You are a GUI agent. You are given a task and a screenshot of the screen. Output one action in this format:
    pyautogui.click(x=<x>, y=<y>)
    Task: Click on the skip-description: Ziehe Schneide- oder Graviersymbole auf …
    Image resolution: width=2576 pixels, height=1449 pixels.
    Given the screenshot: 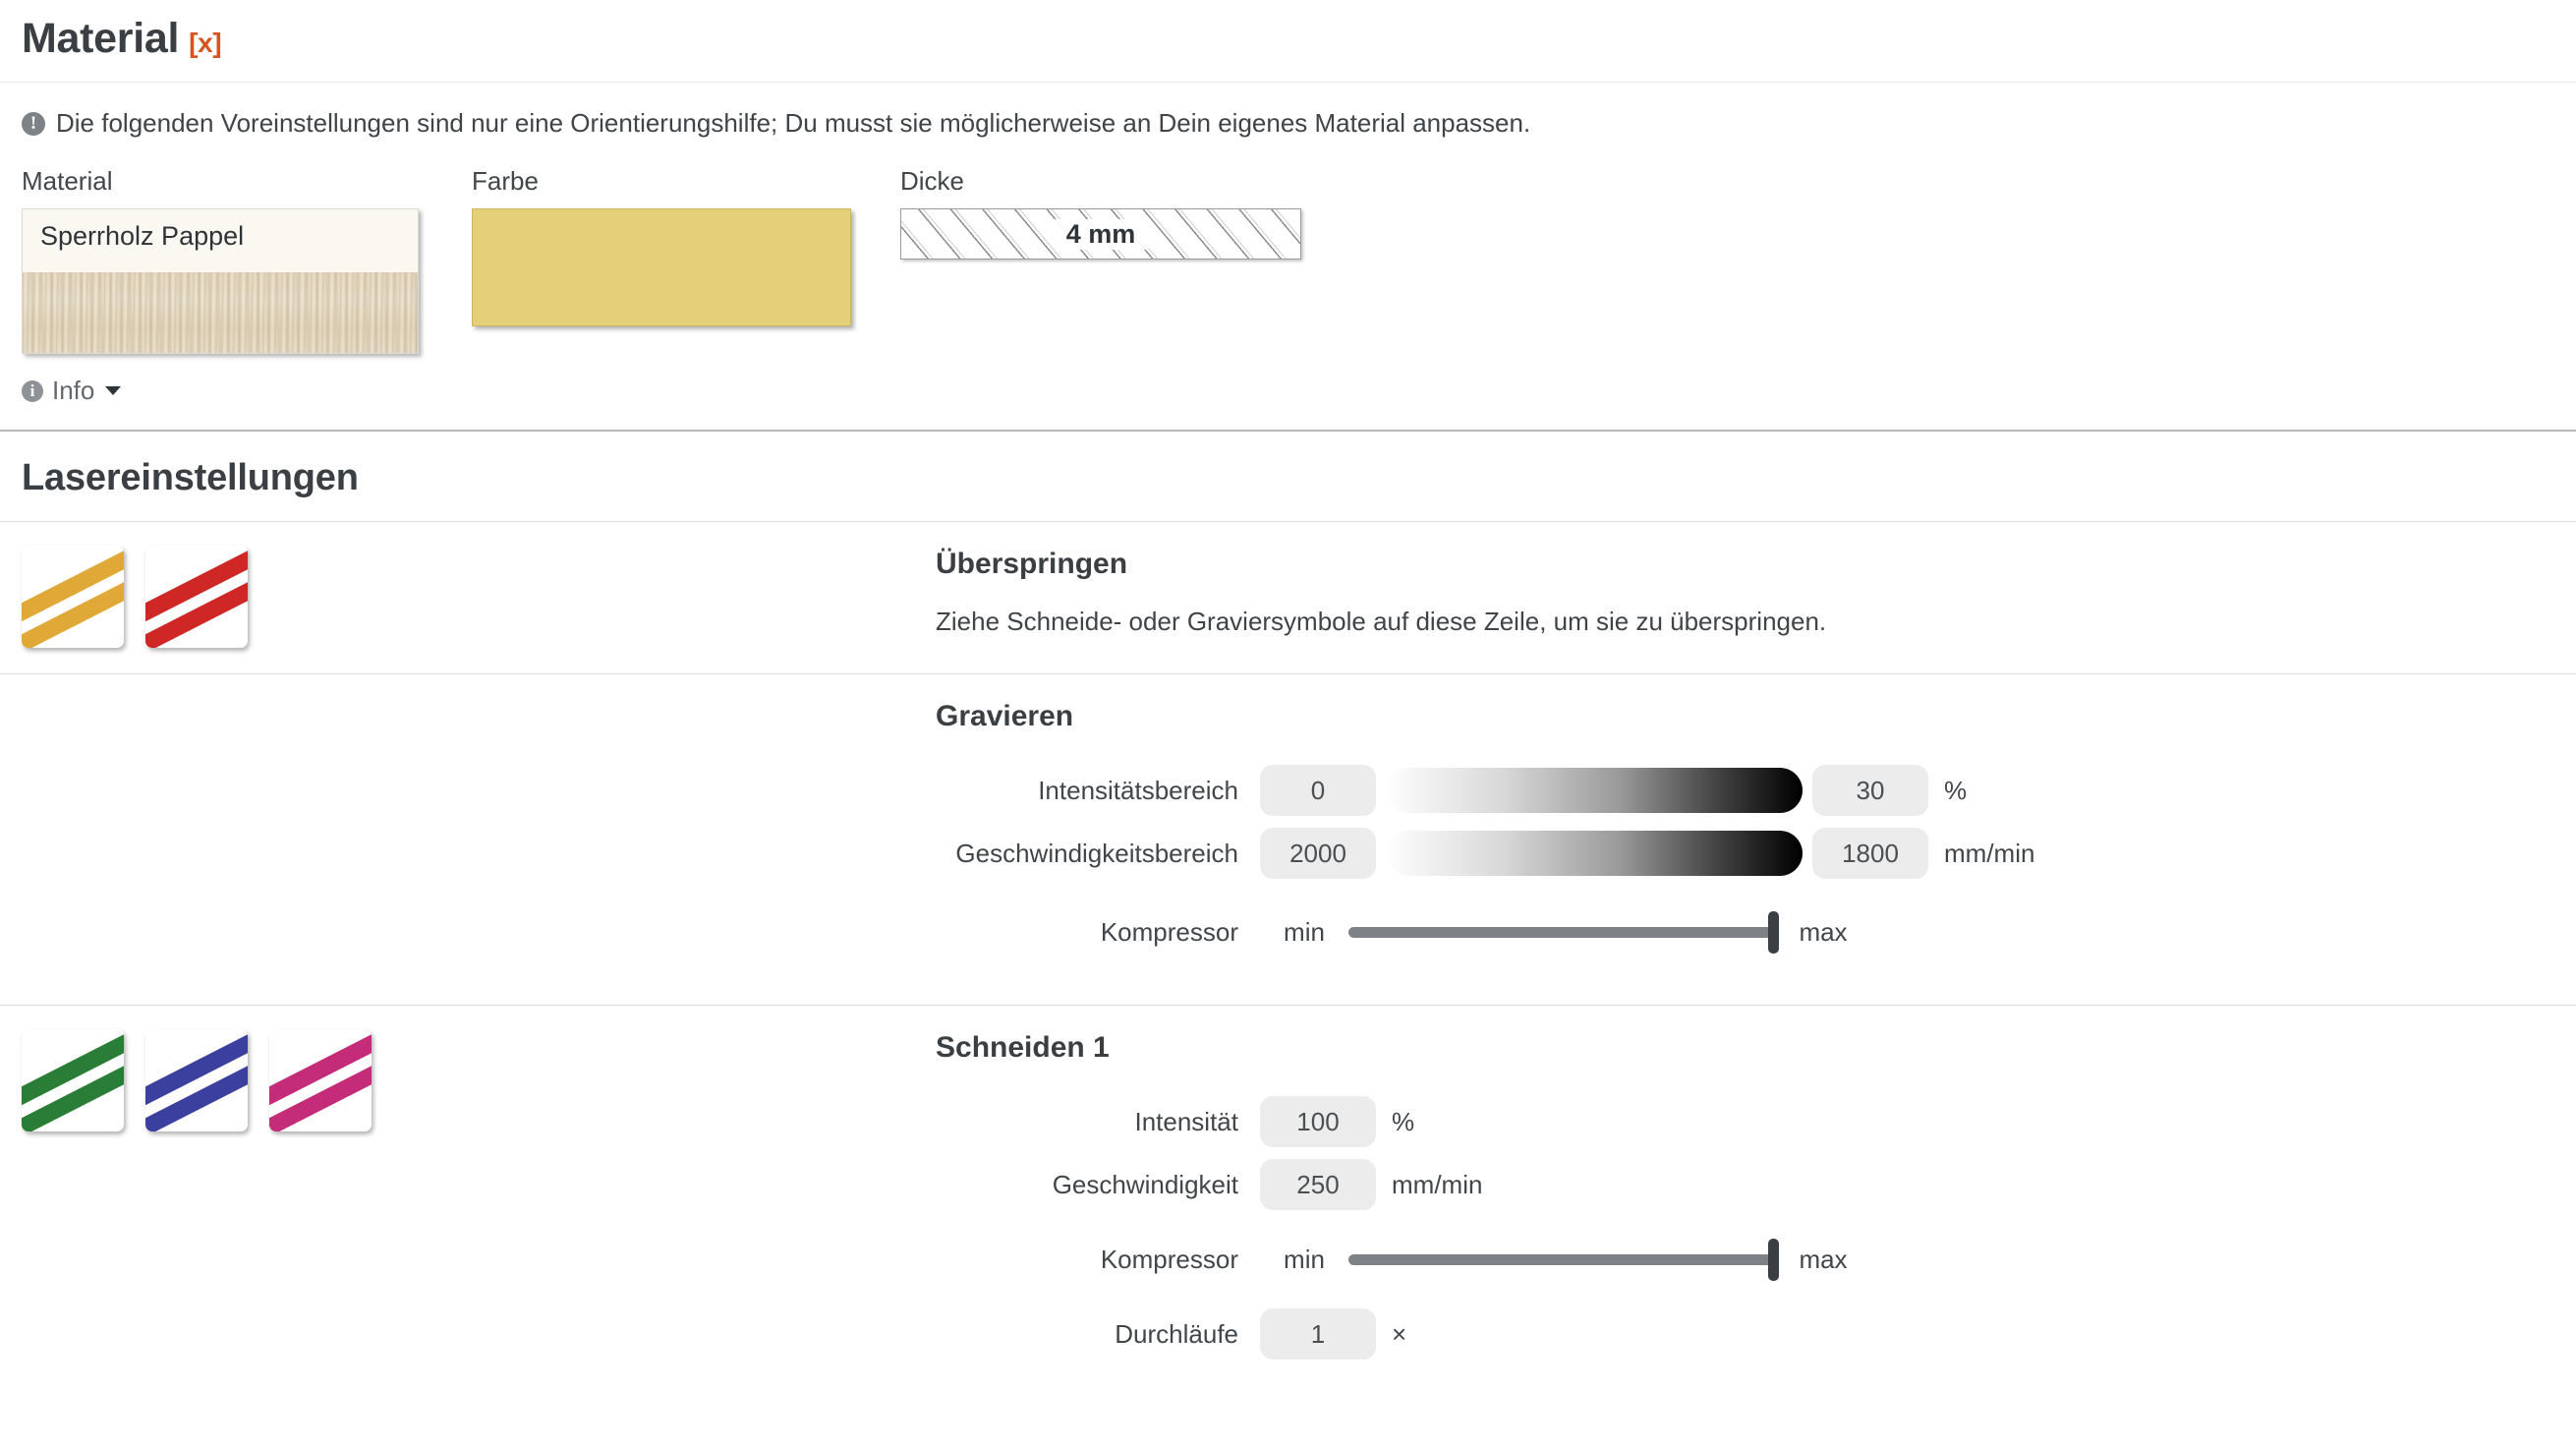 What is the action you would take?
    pyautogui.click(x=1382, y=621)
    